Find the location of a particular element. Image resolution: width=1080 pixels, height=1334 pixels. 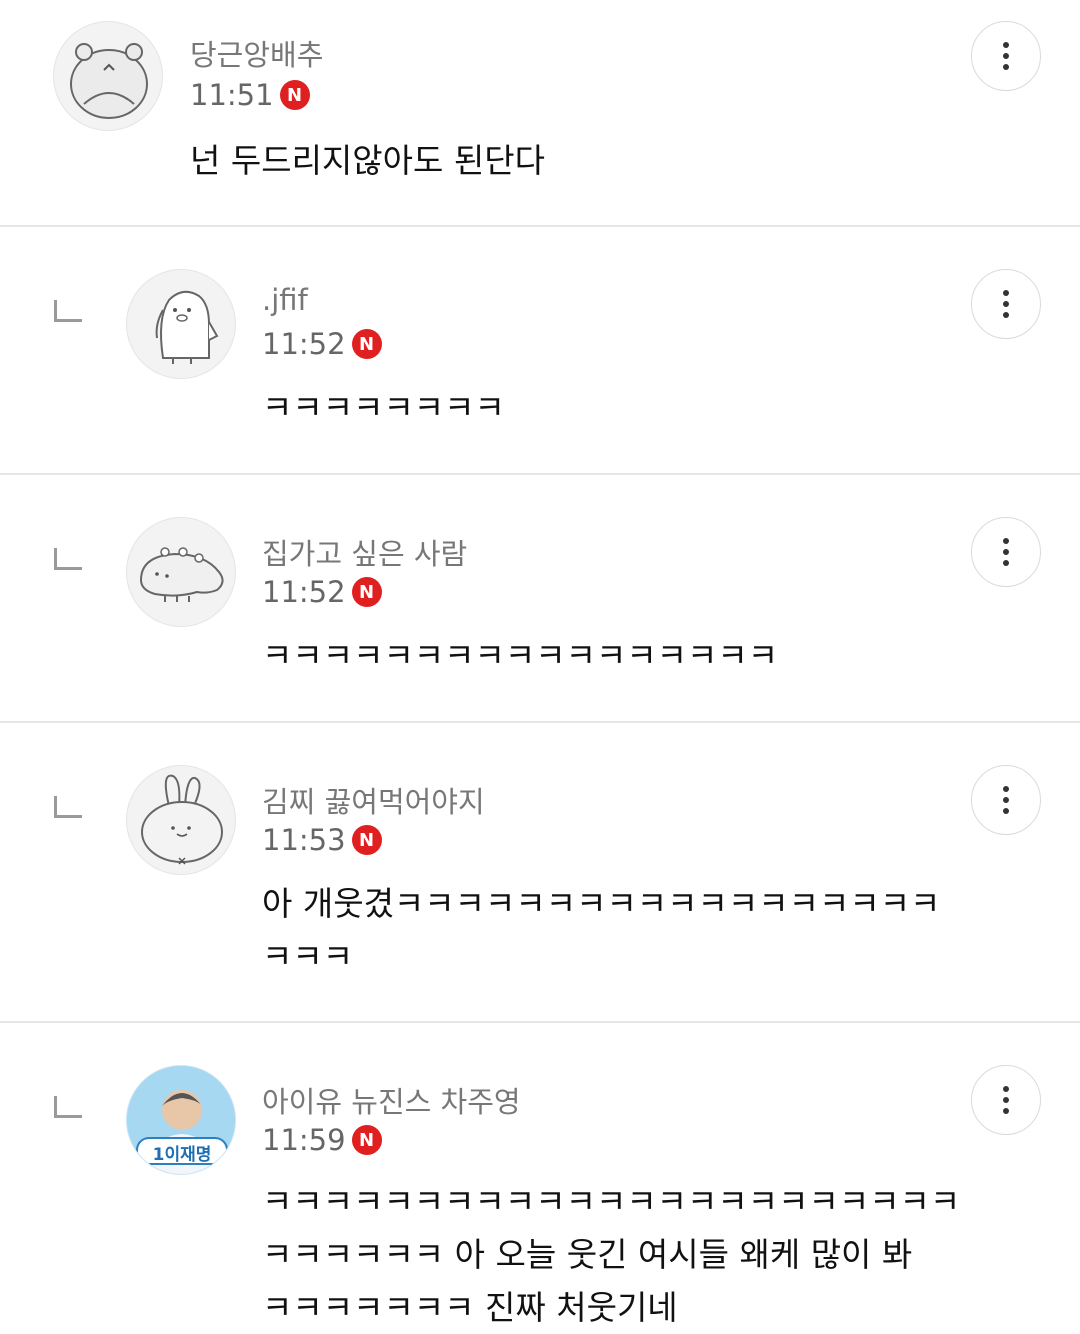

rabbit-avatar-icon is located at coordinates (181, 820).